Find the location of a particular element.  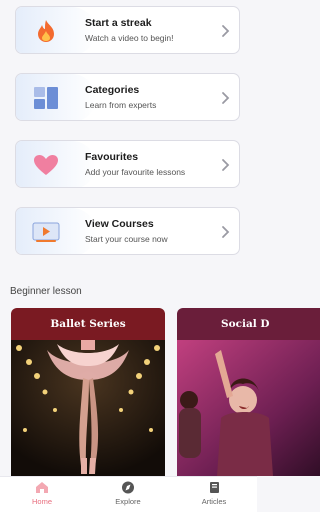

start-streak-card: Start a streak Watch a video to begin! is located at coordinates (127, 30).